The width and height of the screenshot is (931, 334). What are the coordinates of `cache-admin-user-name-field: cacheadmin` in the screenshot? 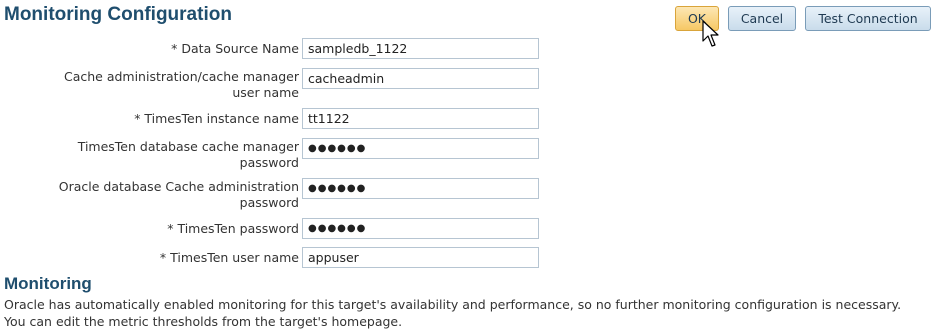 It's located at (420, 78).